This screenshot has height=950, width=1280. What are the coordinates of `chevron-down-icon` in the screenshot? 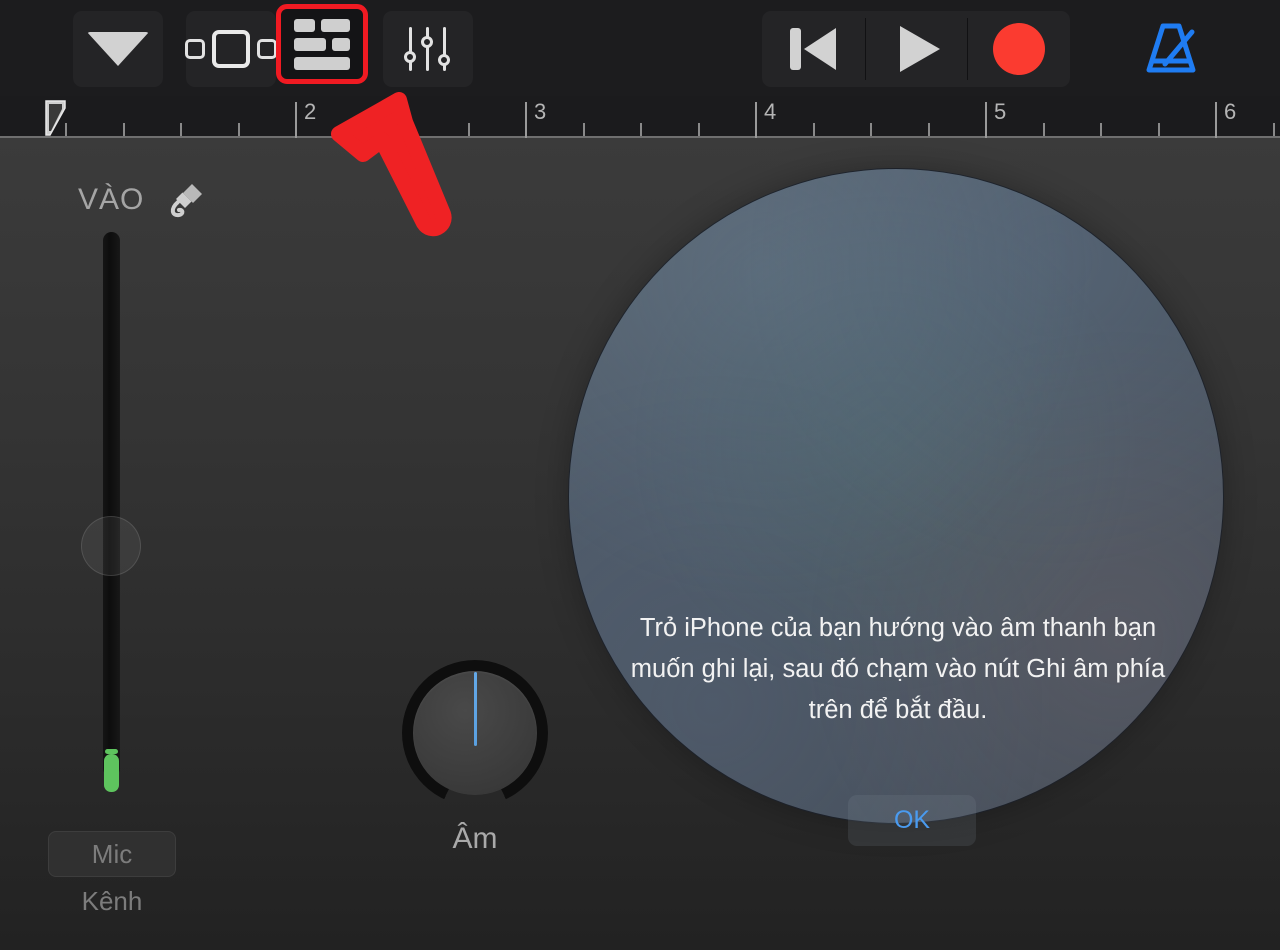 It's located at (118, 49).